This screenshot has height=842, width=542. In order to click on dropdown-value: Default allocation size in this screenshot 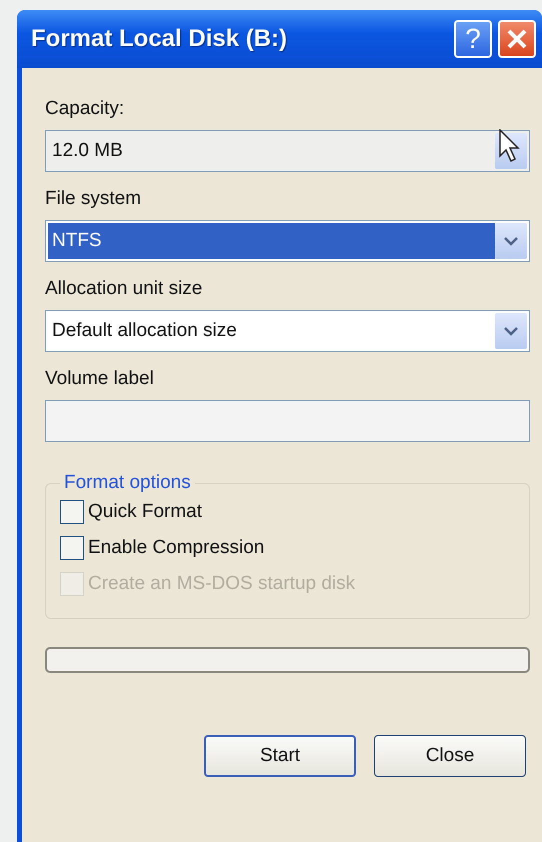, I will do `click(144, 331)`.